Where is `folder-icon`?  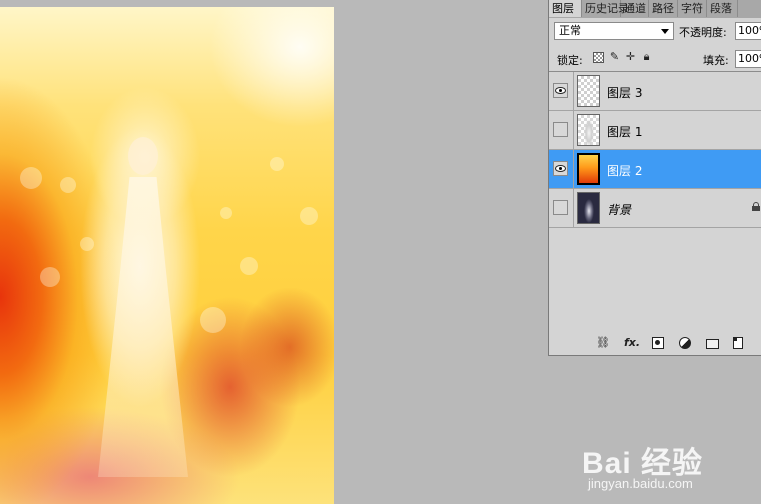 folder-icon is located at coordinates (712, 343).